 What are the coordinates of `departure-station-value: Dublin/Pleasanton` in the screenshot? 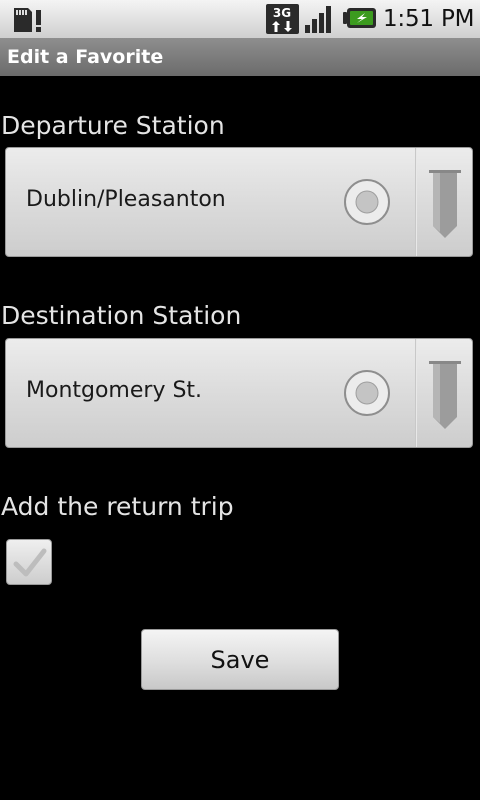 It's located at (126, 199).